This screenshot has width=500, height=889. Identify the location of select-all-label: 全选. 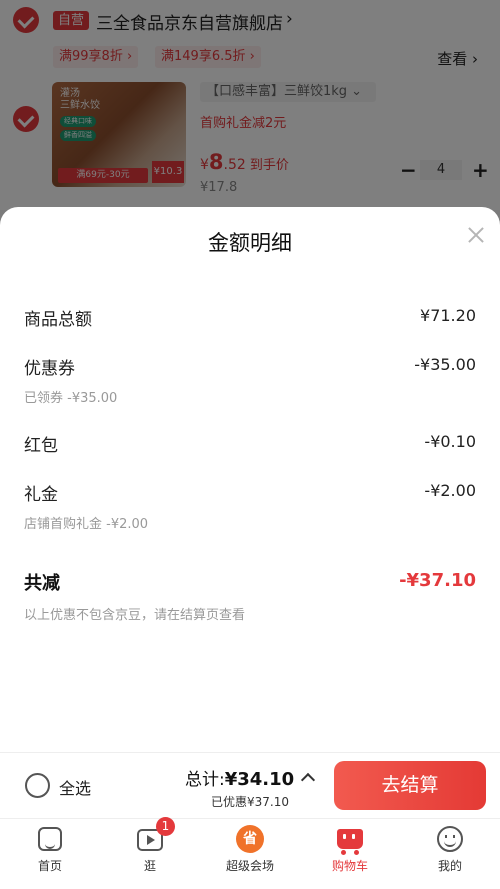
(75, 787).